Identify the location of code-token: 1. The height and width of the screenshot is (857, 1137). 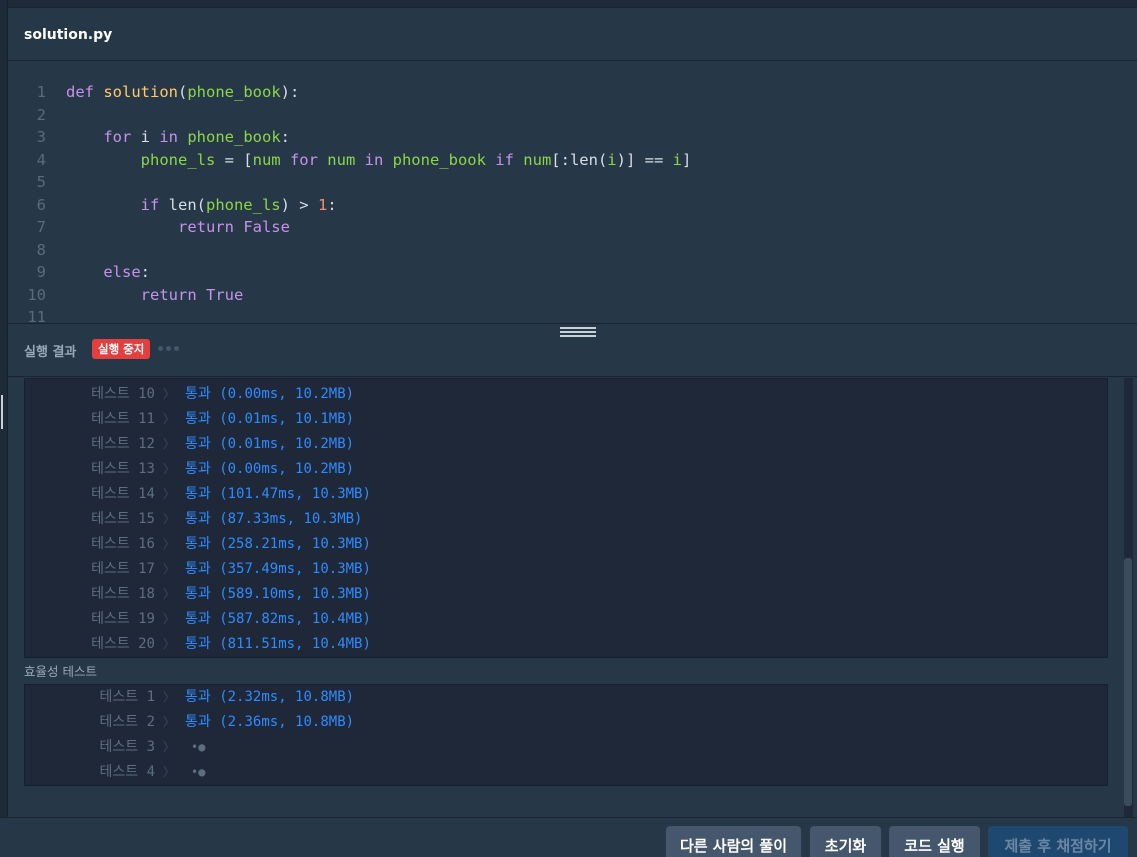
(322, 204).